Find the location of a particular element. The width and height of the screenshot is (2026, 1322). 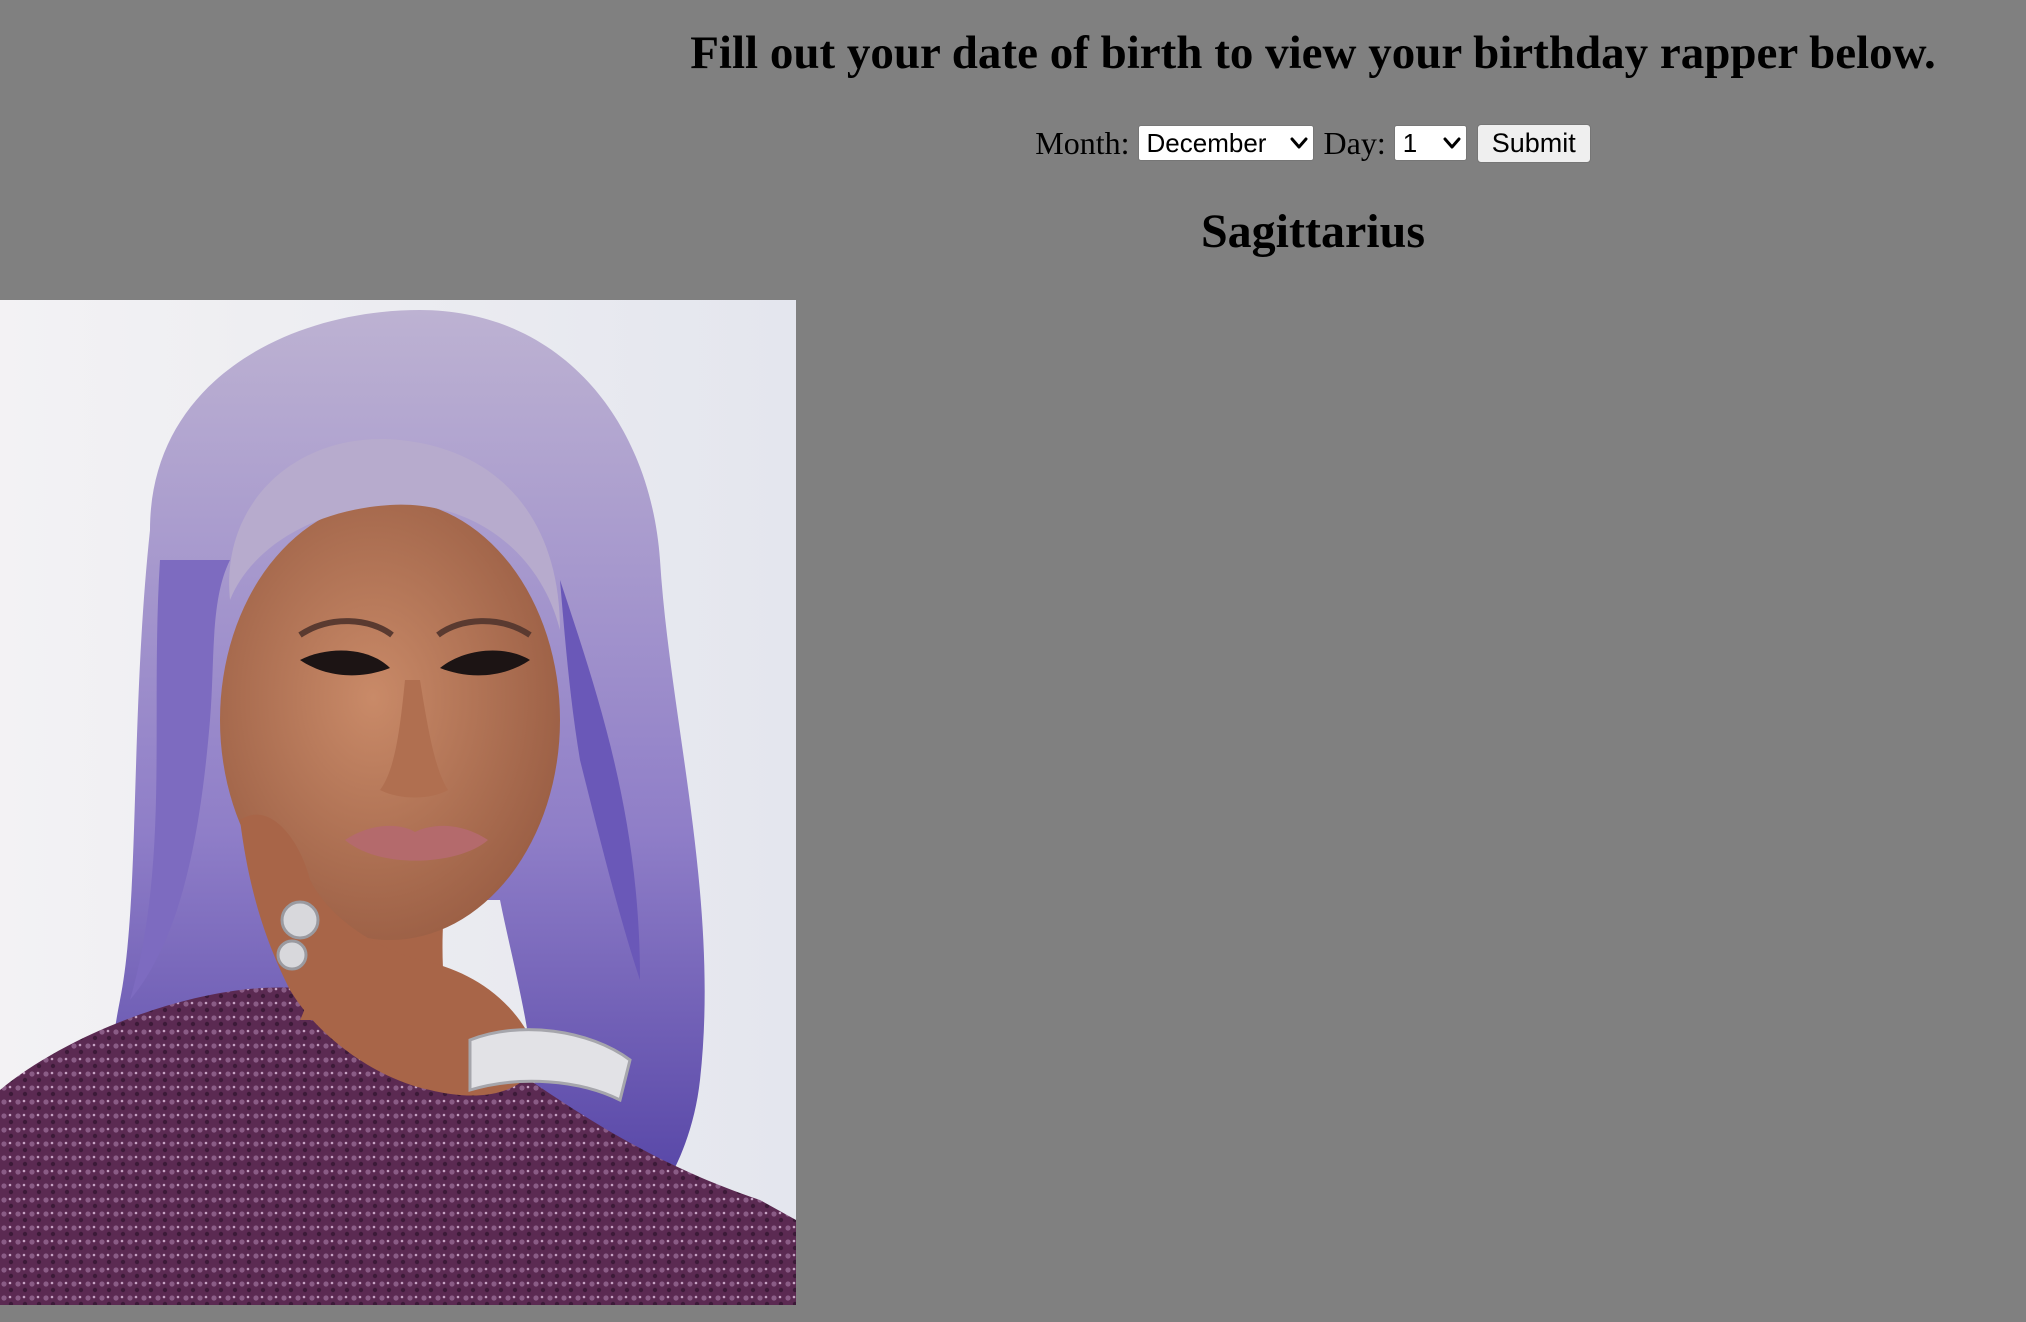

day-select: 1 is located at coordinates (1430, 143).